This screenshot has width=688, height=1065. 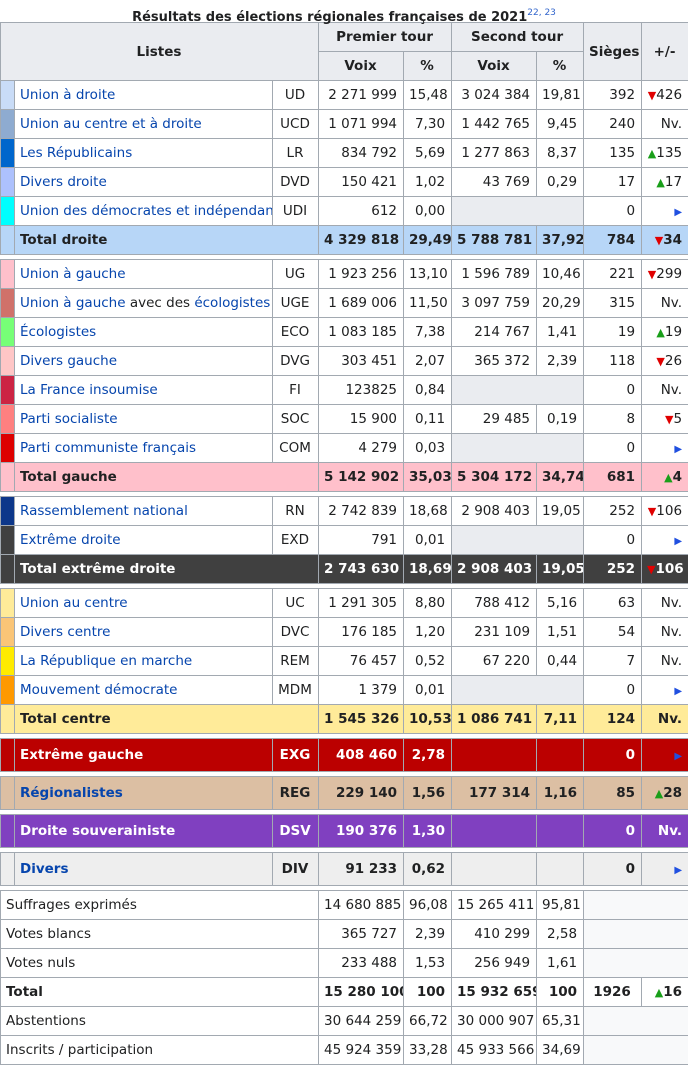 I want to click on seats: 7, so click(x=613, y=661).